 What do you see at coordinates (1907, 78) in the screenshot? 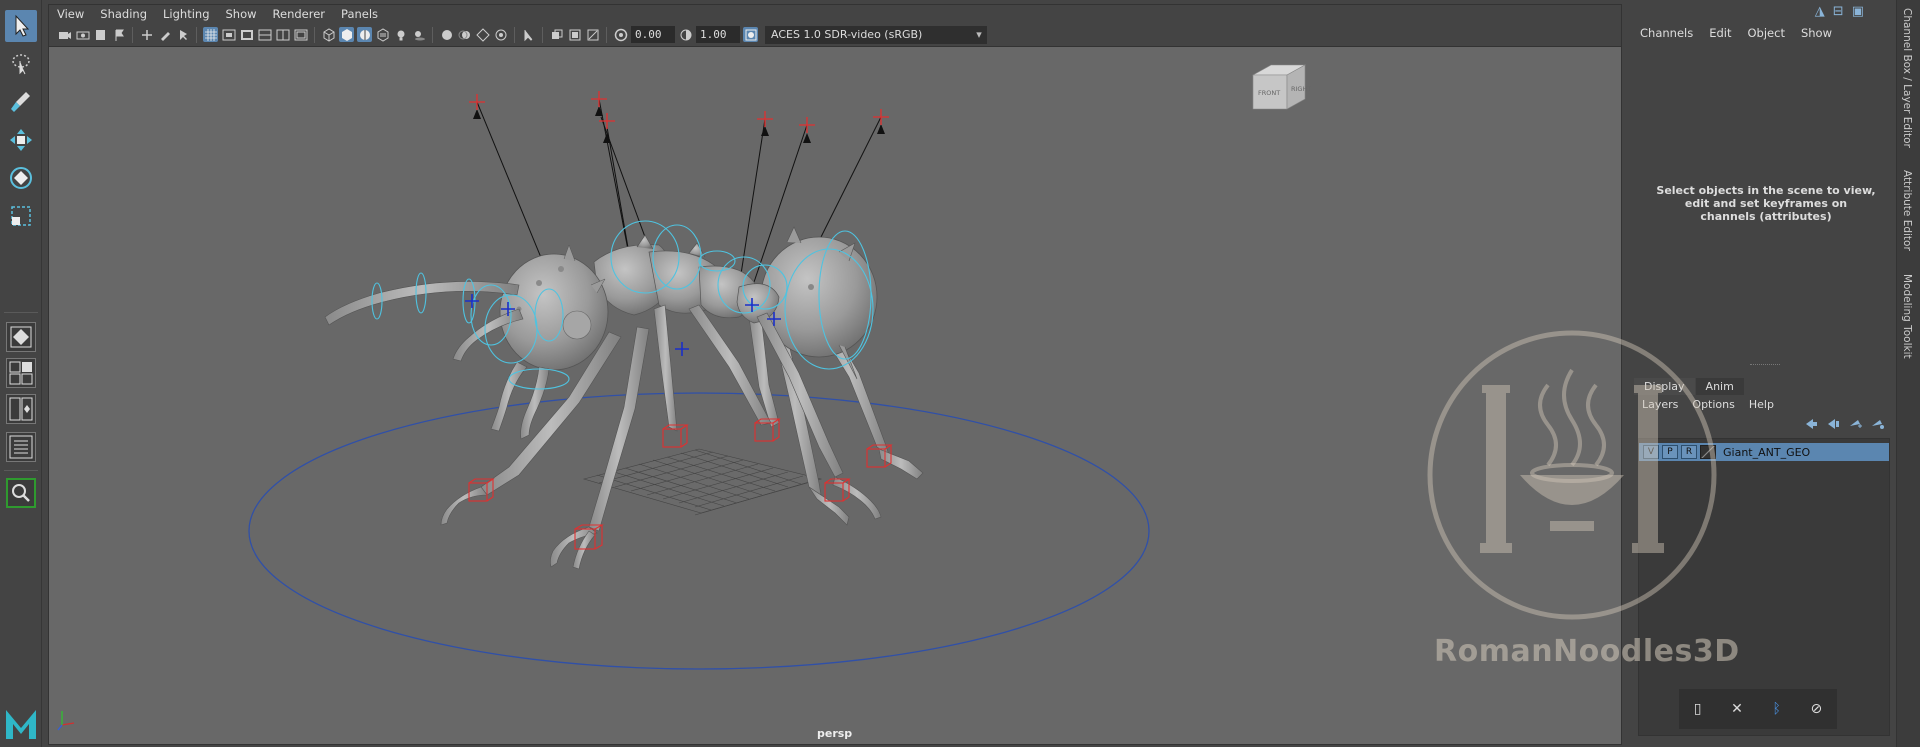
I see `tab-channel-box-layer-editor: Channel Box / Layer Editor` at bounding box center [1907, 78].